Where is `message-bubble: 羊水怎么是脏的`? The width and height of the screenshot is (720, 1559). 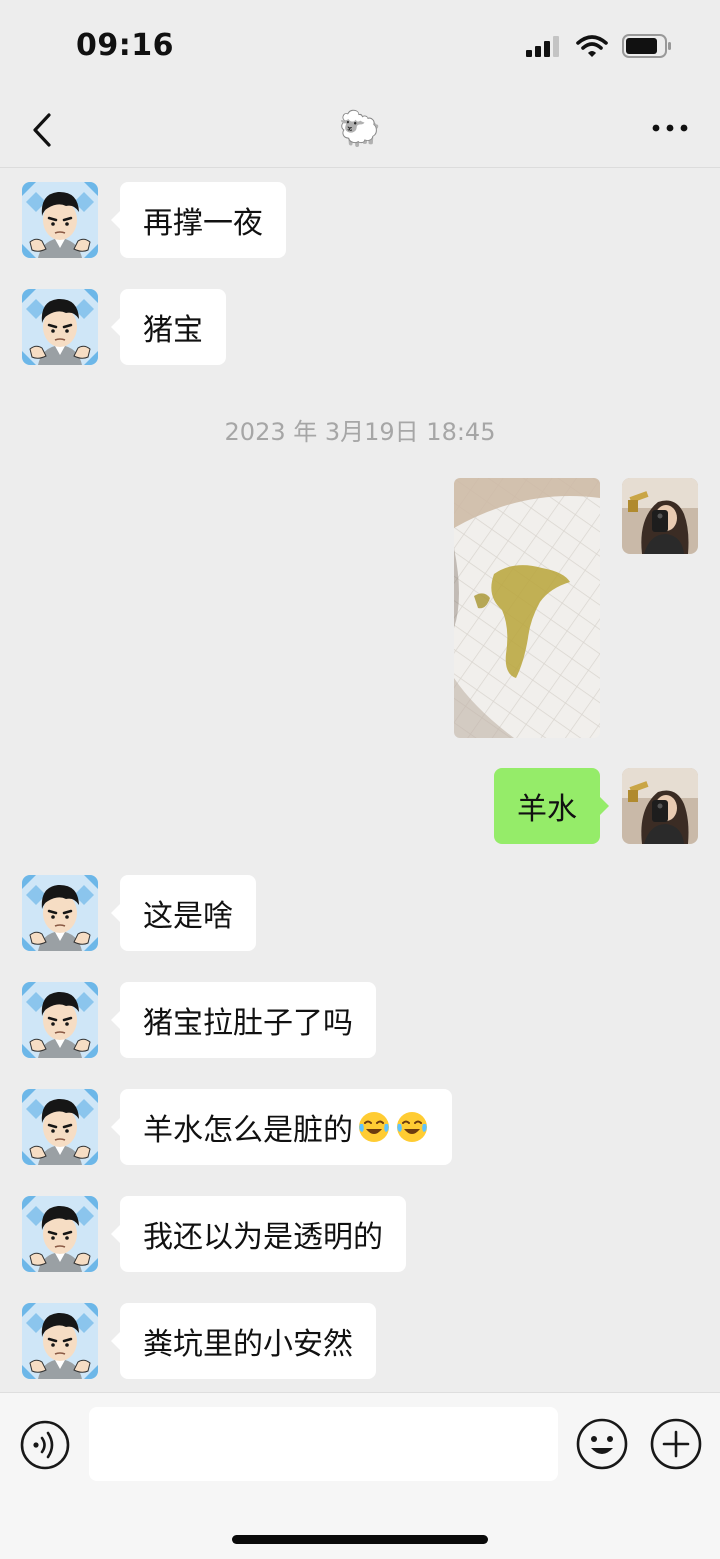 message-bubble: 羊水怎么是脏的 is located at coordinates (281, 1127).